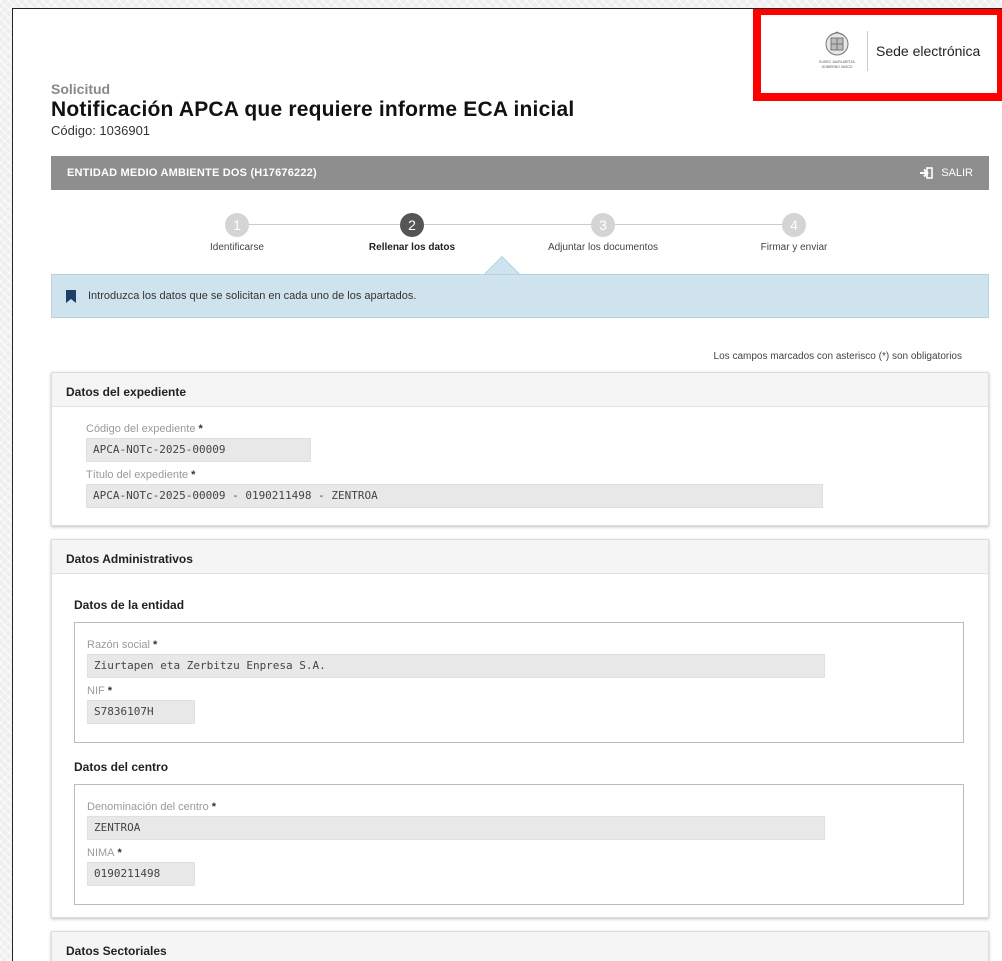 The image size is (1002, 961). I want to click on sede-electronica-label: Sede electrónica, so click(928, 51).